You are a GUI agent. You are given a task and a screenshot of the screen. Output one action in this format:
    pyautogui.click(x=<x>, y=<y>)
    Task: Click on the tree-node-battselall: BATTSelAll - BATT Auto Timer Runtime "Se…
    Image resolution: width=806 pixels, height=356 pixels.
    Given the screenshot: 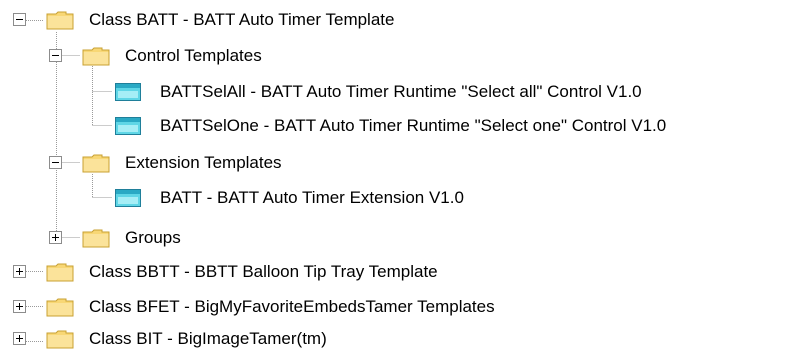 What is the action you would take?
    pyautogui.click(x=403, y=92)
    